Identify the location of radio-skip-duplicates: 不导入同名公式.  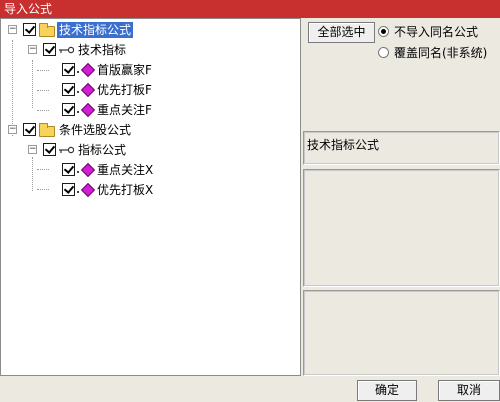
(438, 32).